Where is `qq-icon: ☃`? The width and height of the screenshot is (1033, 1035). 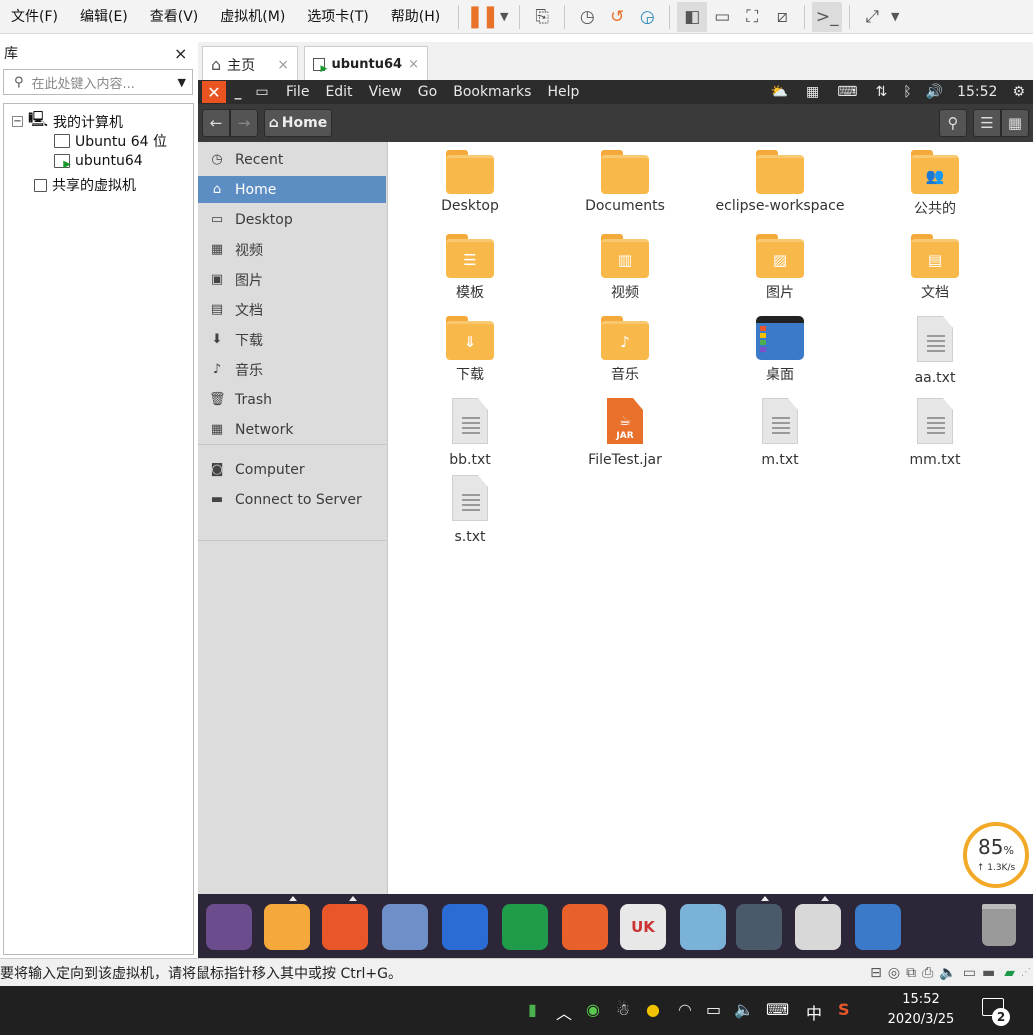 qq-icon: ☃ is located at coordinates (623, 1009).